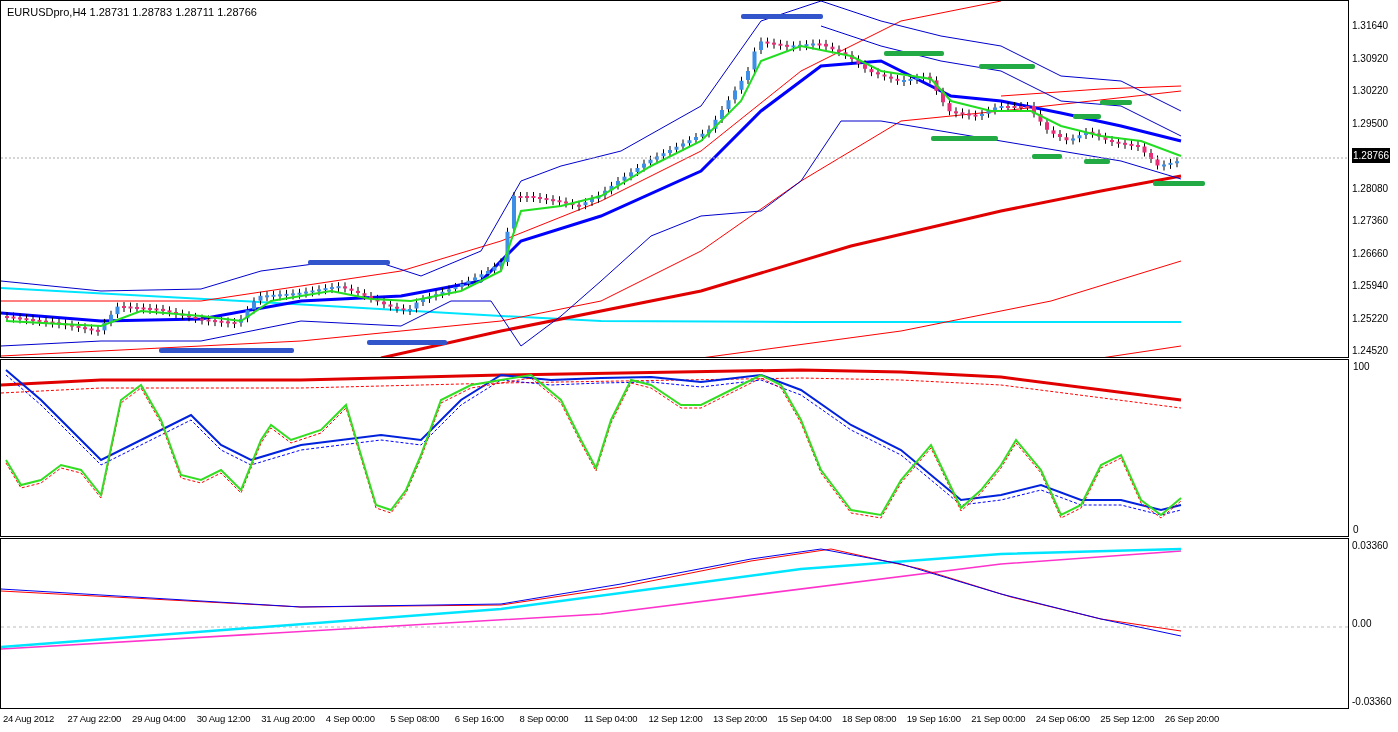  What do you see at coordinates (1362, 624) in the screenshot?
I see `macd-axis-label: 0.00` at bounding box center [1362, 624].